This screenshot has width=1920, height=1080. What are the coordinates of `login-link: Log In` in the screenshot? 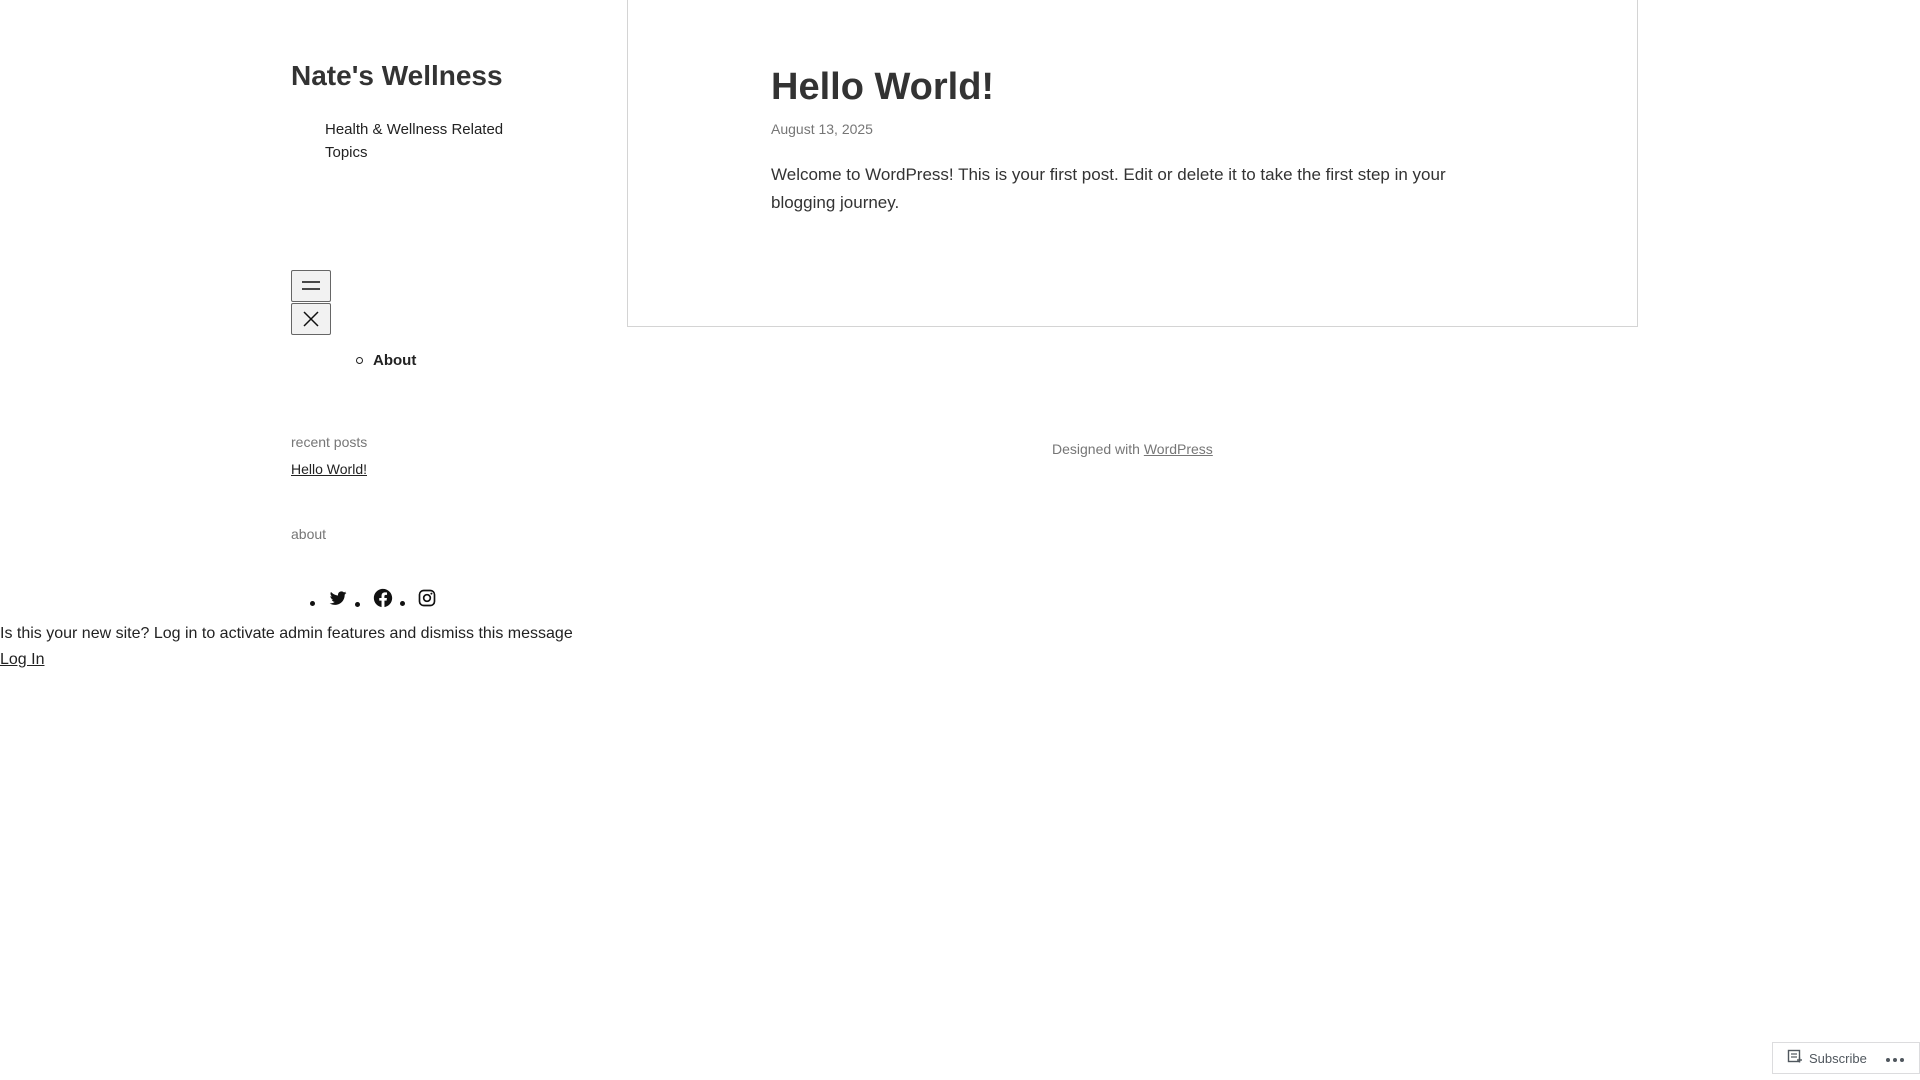 It's located at (22, 660).